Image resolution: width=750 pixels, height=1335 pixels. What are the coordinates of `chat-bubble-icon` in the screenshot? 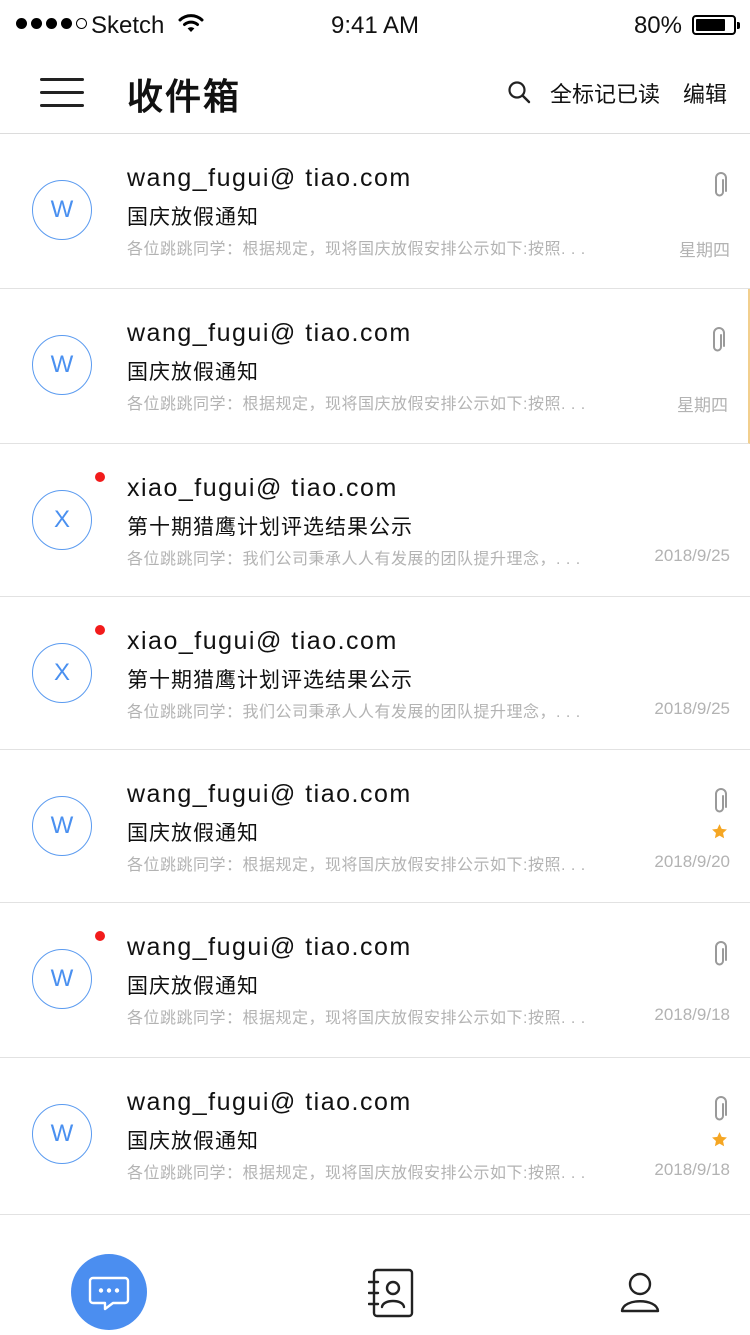 It's located at (109, 1293).